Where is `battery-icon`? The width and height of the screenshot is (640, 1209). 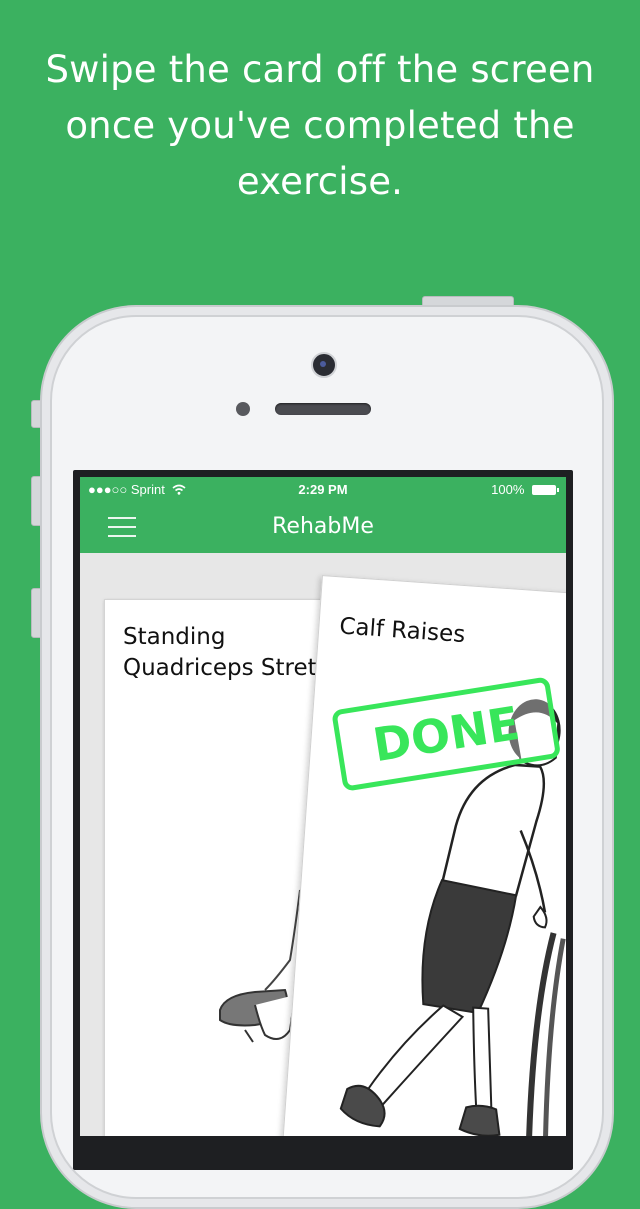
battery-icon is located at coordinates (545, 490).